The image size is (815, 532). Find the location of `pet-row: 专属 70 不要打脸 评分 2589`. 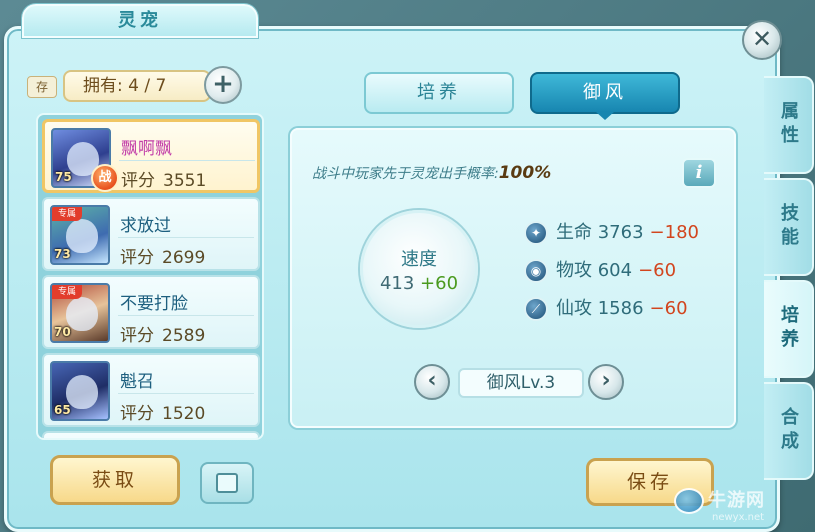

pet-row: 专属 70 不要打脸 评分 2589 is located at coordinates (151, 312).